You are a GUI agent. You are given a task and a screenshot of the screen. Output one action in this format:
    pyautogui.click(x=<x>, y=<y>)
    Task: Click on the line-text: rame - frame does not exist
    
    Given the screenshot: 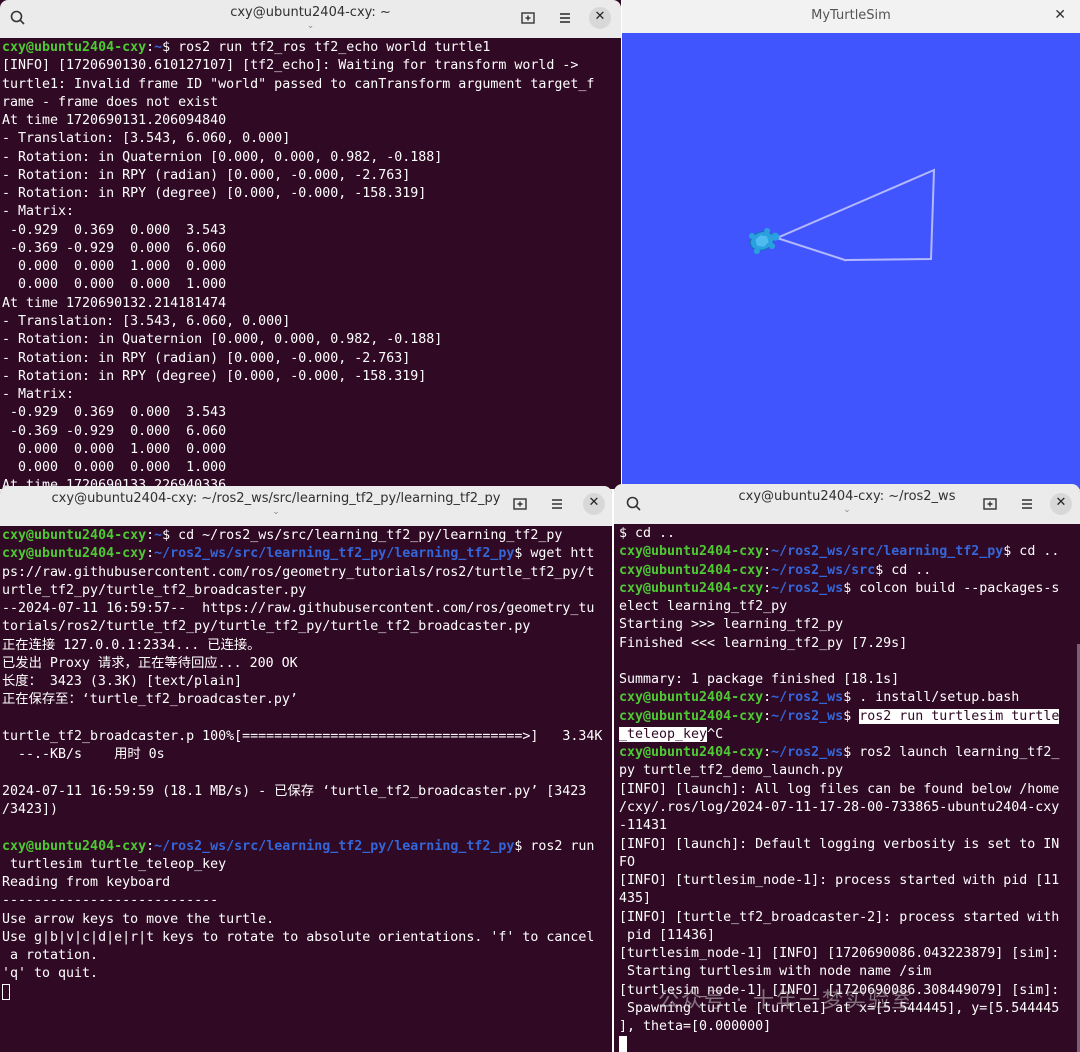 What is the action you would take?
    pyautogui.click(x=110, y=102)
    